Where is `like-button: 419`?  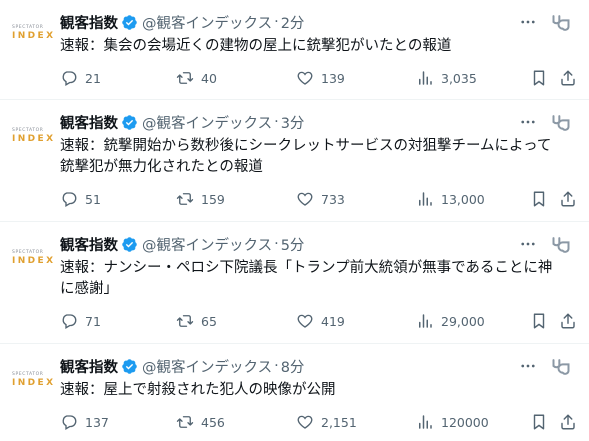
like-button: 419 is located at coordinates (320, 321).